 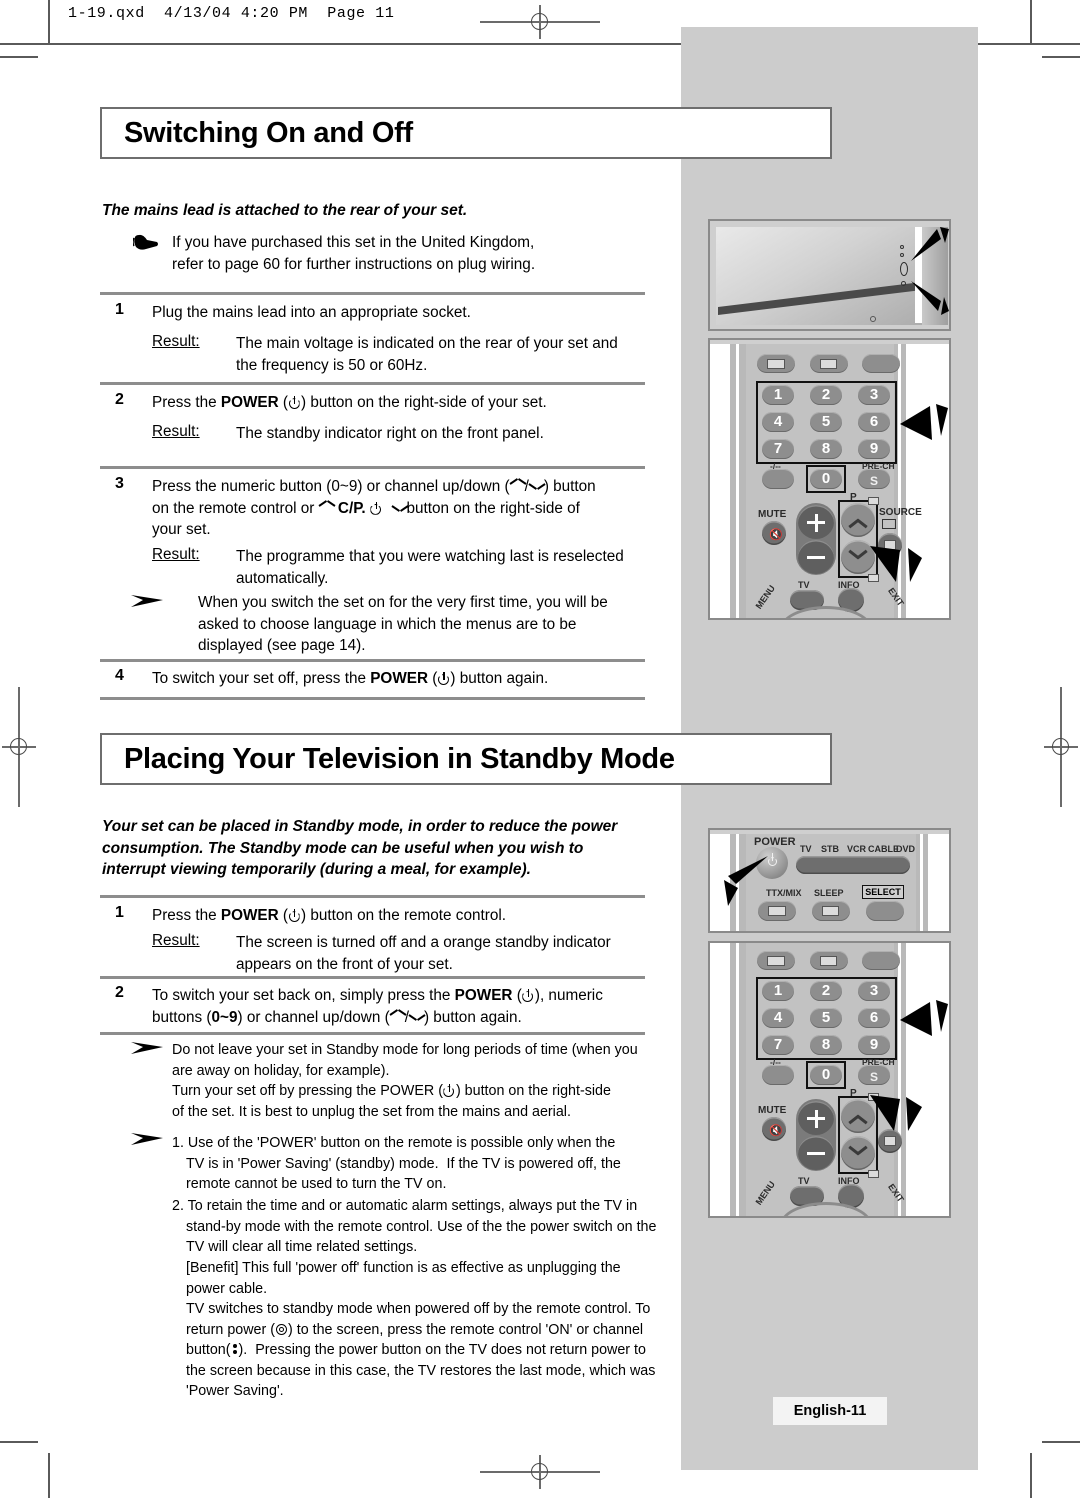 What do you see at coordinates (186, 402) in the screenshot?
I see `step-2-pre: Press the` at bounding box center [186, 402].